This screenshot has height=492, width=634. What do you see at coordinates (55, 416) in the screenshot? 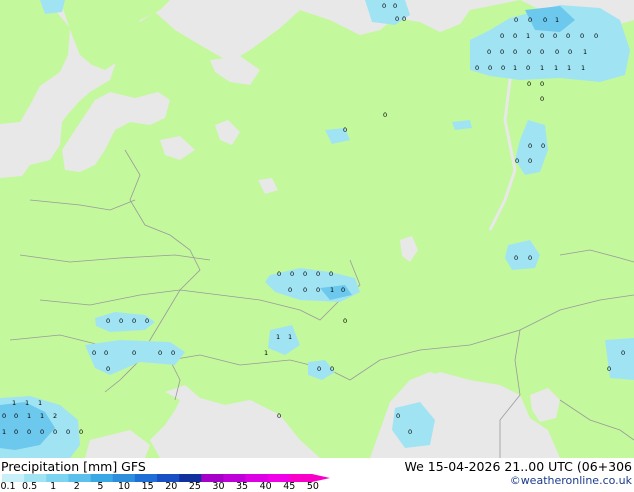
I see `precip-value: 2` at bounding box center [55, 416].